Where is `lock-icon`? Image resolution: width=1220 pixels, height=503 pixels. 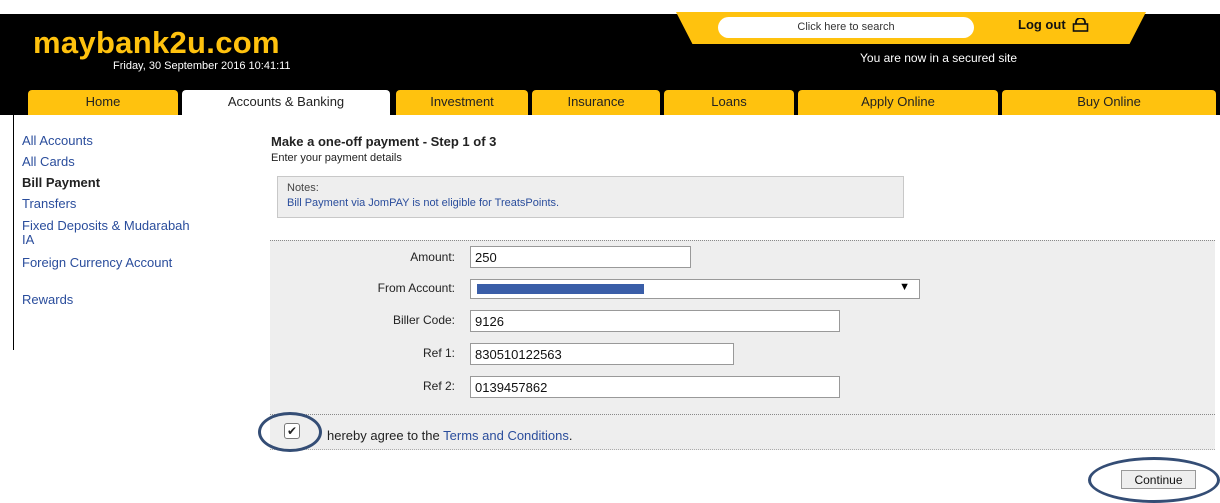 lock-icon is located at coordinates (1080, 25).